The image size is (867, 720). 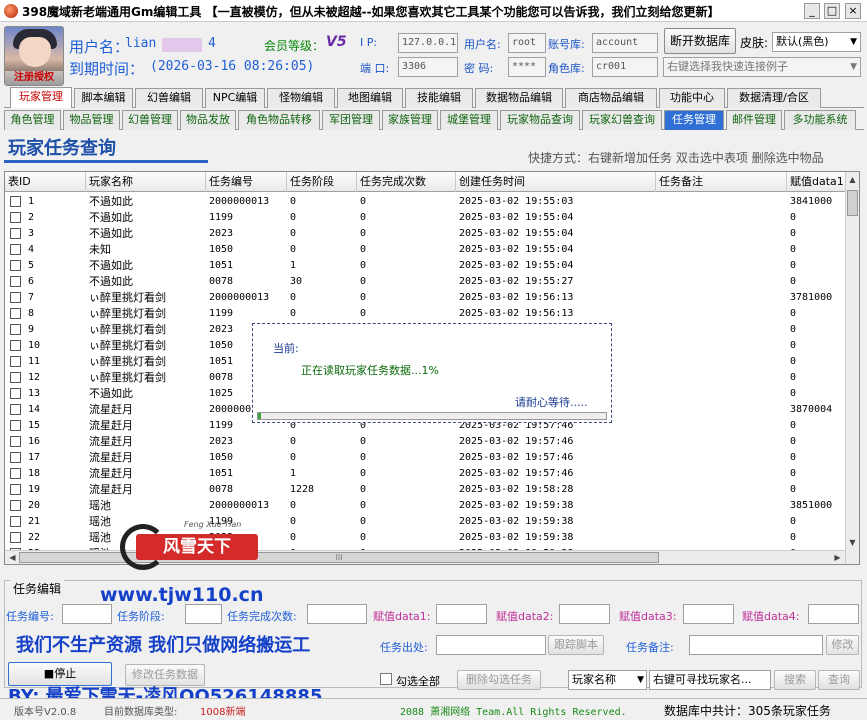 What do you see at coordinates (491, 645) in the screenshot?
I see `task-source-input` at bounding box center [491, 645].